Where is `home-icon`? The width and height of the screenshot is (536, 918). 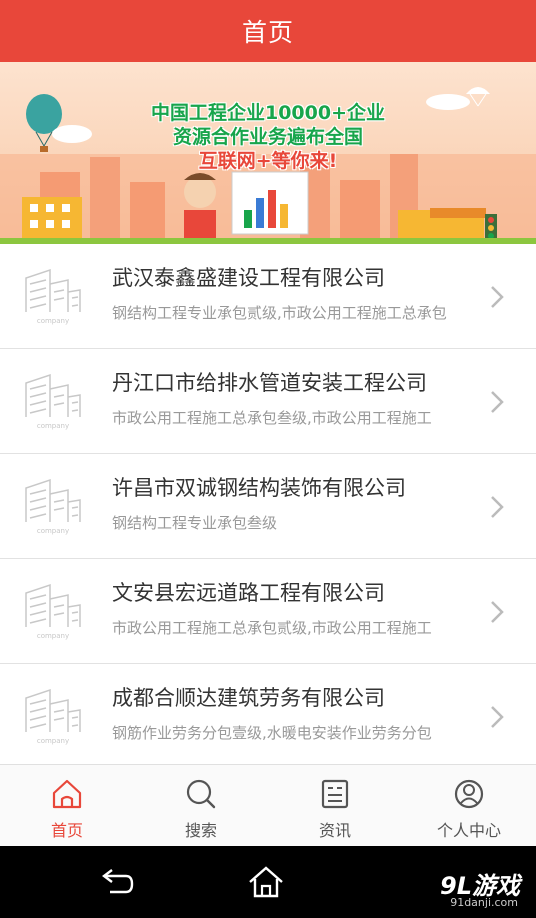
home-icon is located at coordinates (67, 794).